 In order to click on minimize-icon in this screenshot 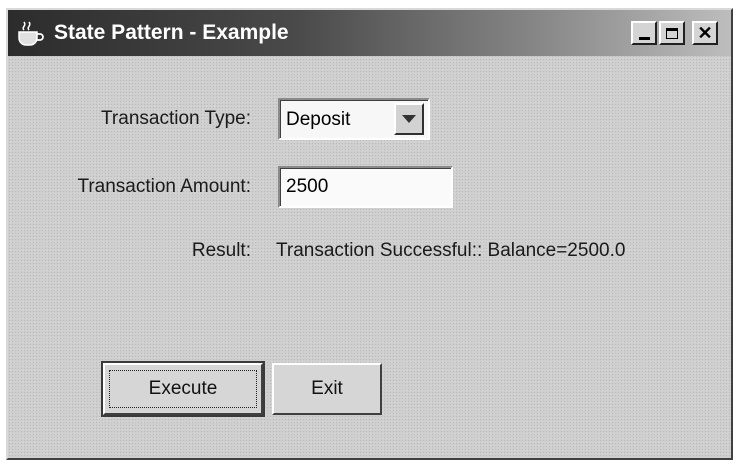, I will do `click(644, 38)`.